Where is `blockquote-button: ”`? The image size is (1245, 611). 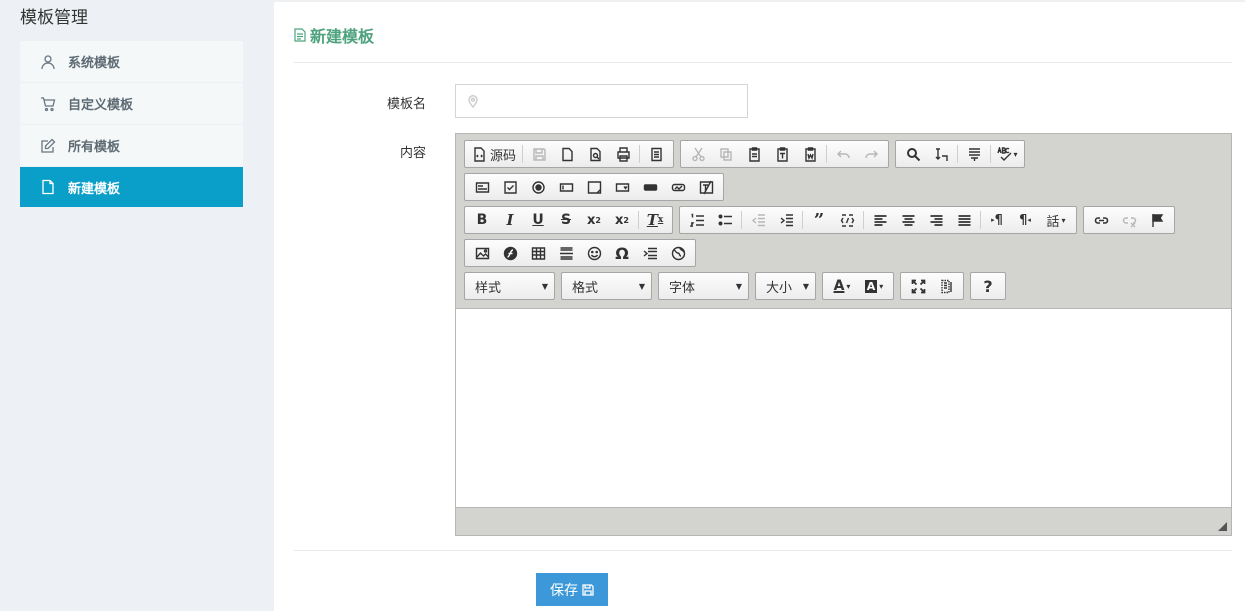 blockquote-button: ” is located at coordinates (819, 220).